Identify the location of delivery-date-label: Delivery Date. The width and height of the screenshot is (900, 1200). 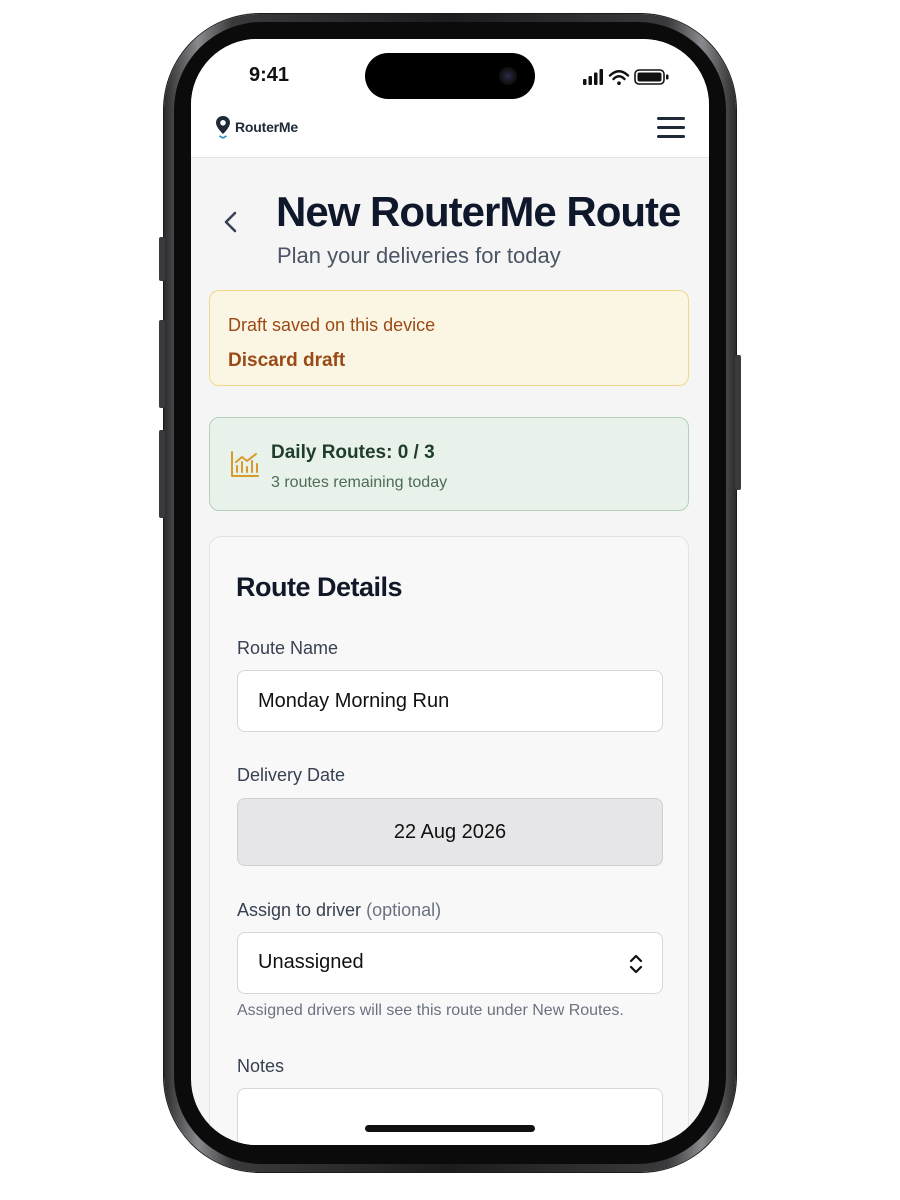
(291, 775).